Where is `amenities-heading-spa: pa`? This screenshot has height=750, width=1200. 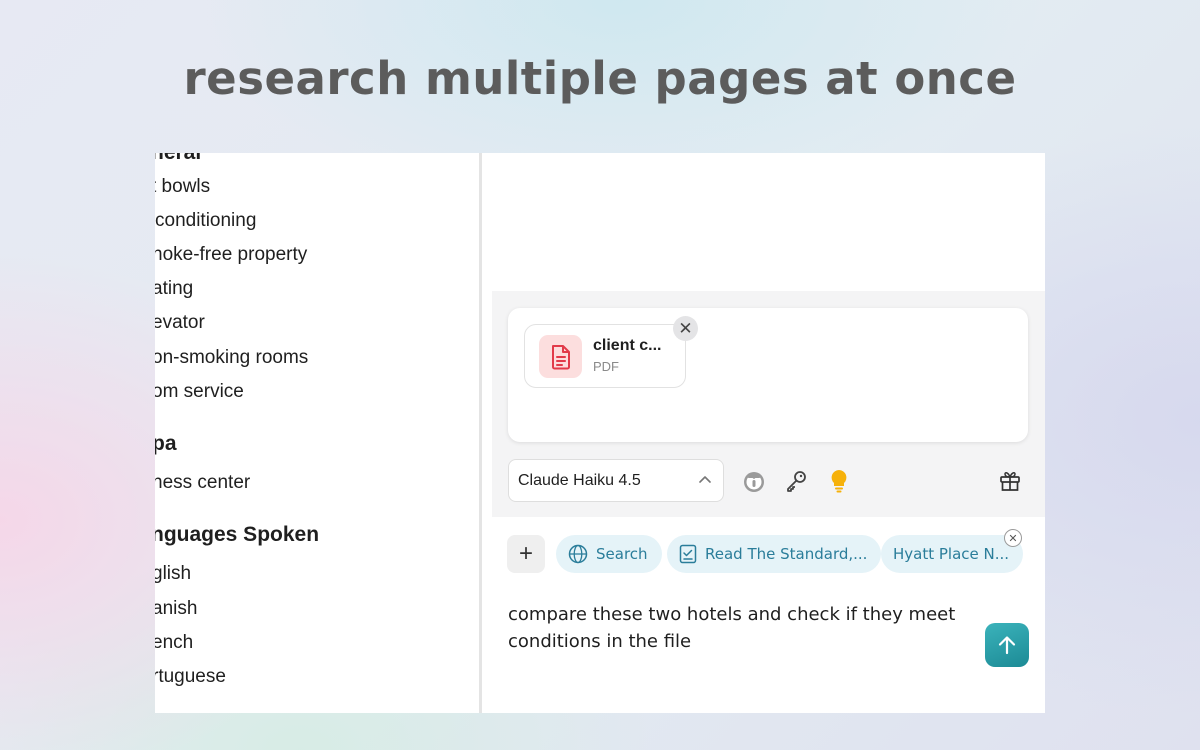 amenities-heading-spa: pa is located at coordinates (166, 443).